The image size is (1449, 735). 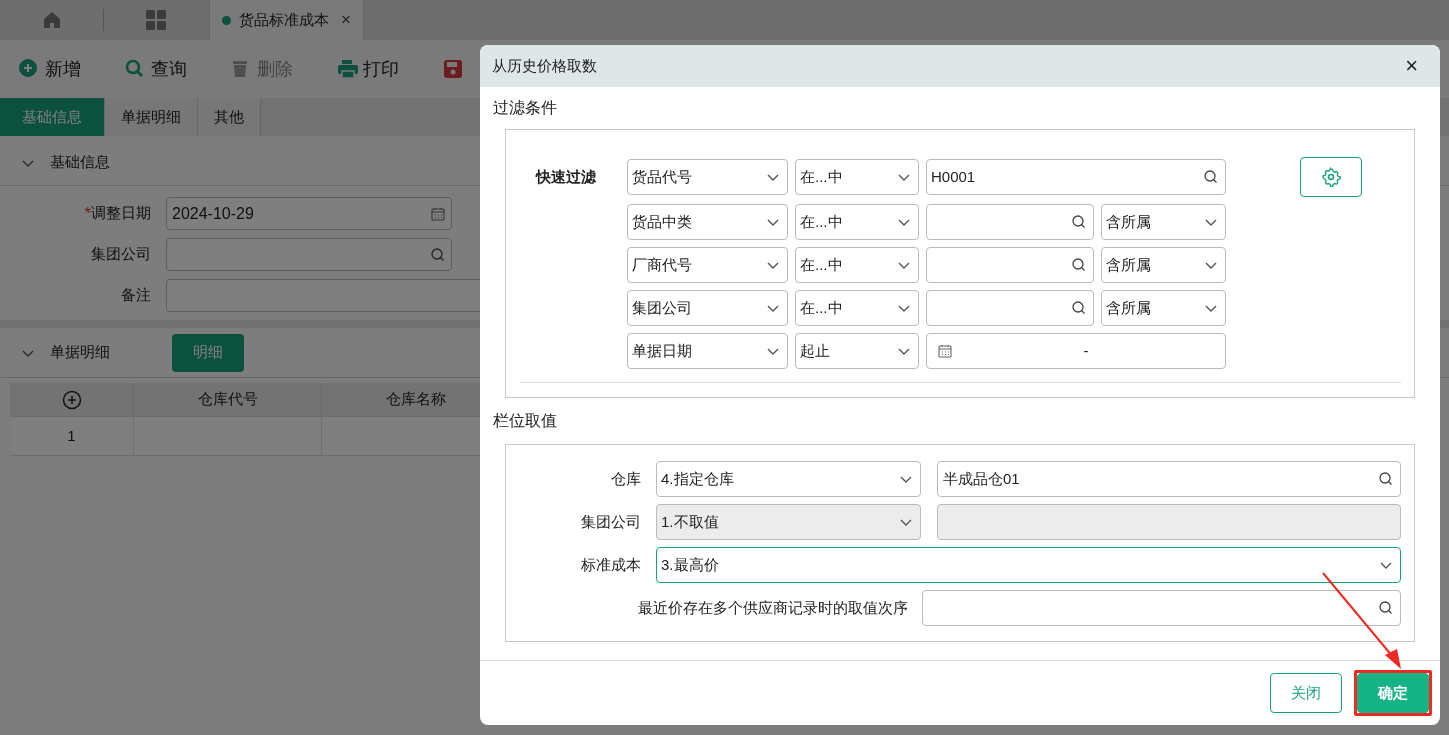 I want to click on field-dropdown: 货品代号, so click(x=707, y=177).